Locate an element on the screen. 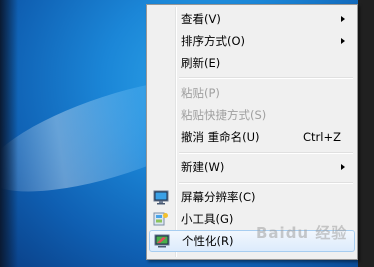 The width and height of the screenshot is (374, 267). gadgets-icon is located at coordinates (160, 219).